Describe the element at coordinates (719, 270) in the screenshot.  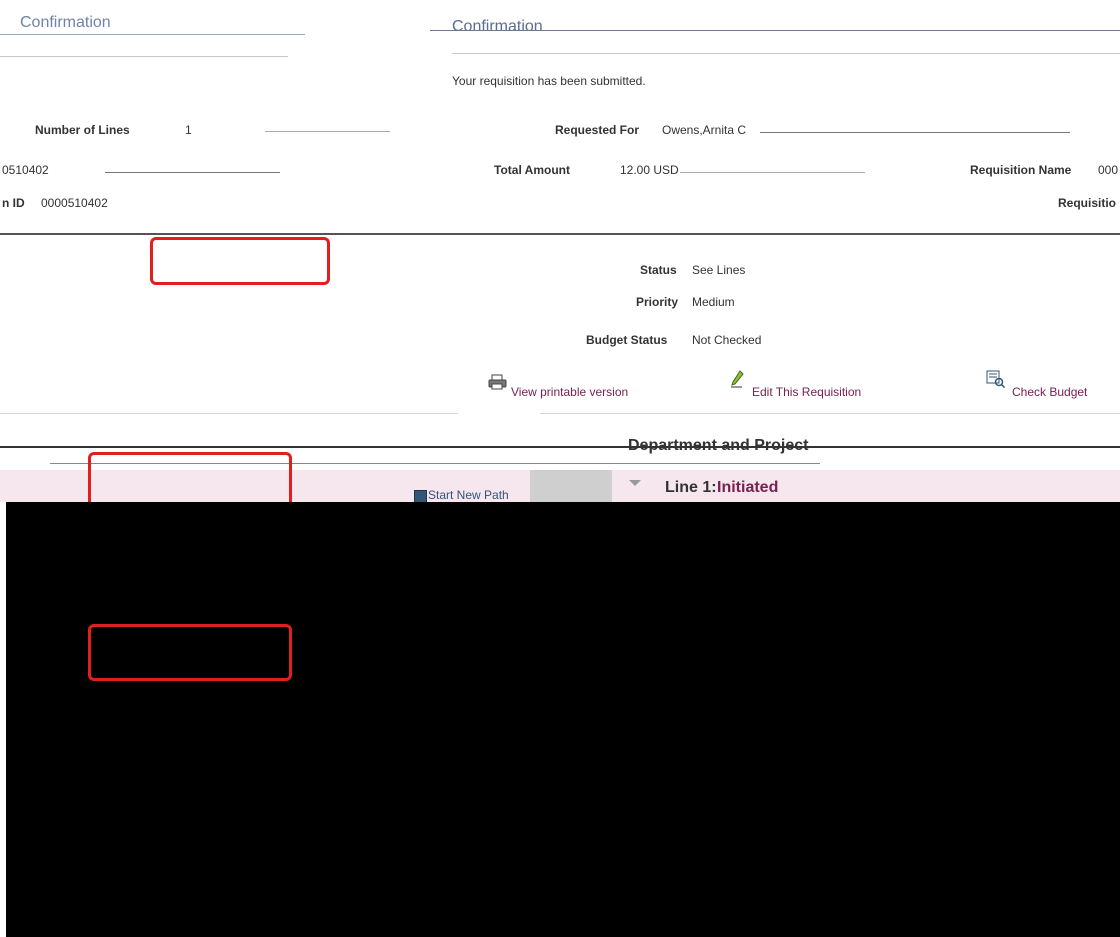
I see `status-value: See Lines` at that location.